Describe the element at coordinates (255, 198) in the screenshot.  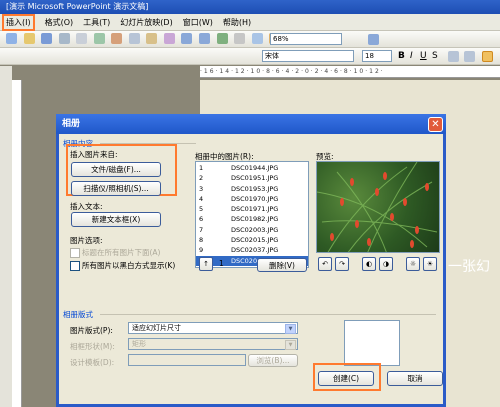
I see `list-item-filename: DSC01970.JPG` at that location.